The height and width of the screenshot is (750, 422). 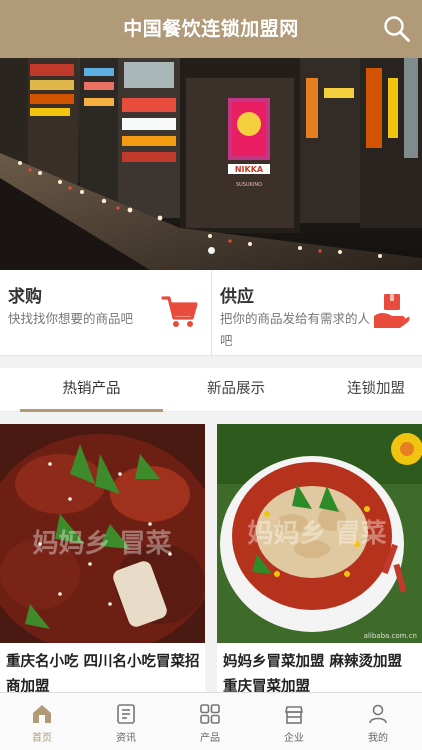 I want to click on top-header: 中国餐饮连锁加盟网, so click(x=211, y=29).